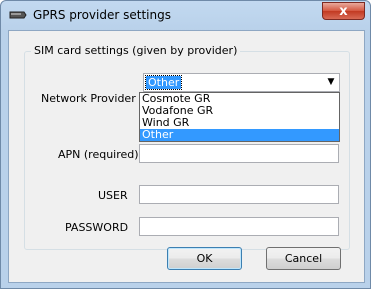  What do you see at coordinates (303, 258) in the screenshot?
I see `cancel-button: Cancel` at bounding box center [303, 258].